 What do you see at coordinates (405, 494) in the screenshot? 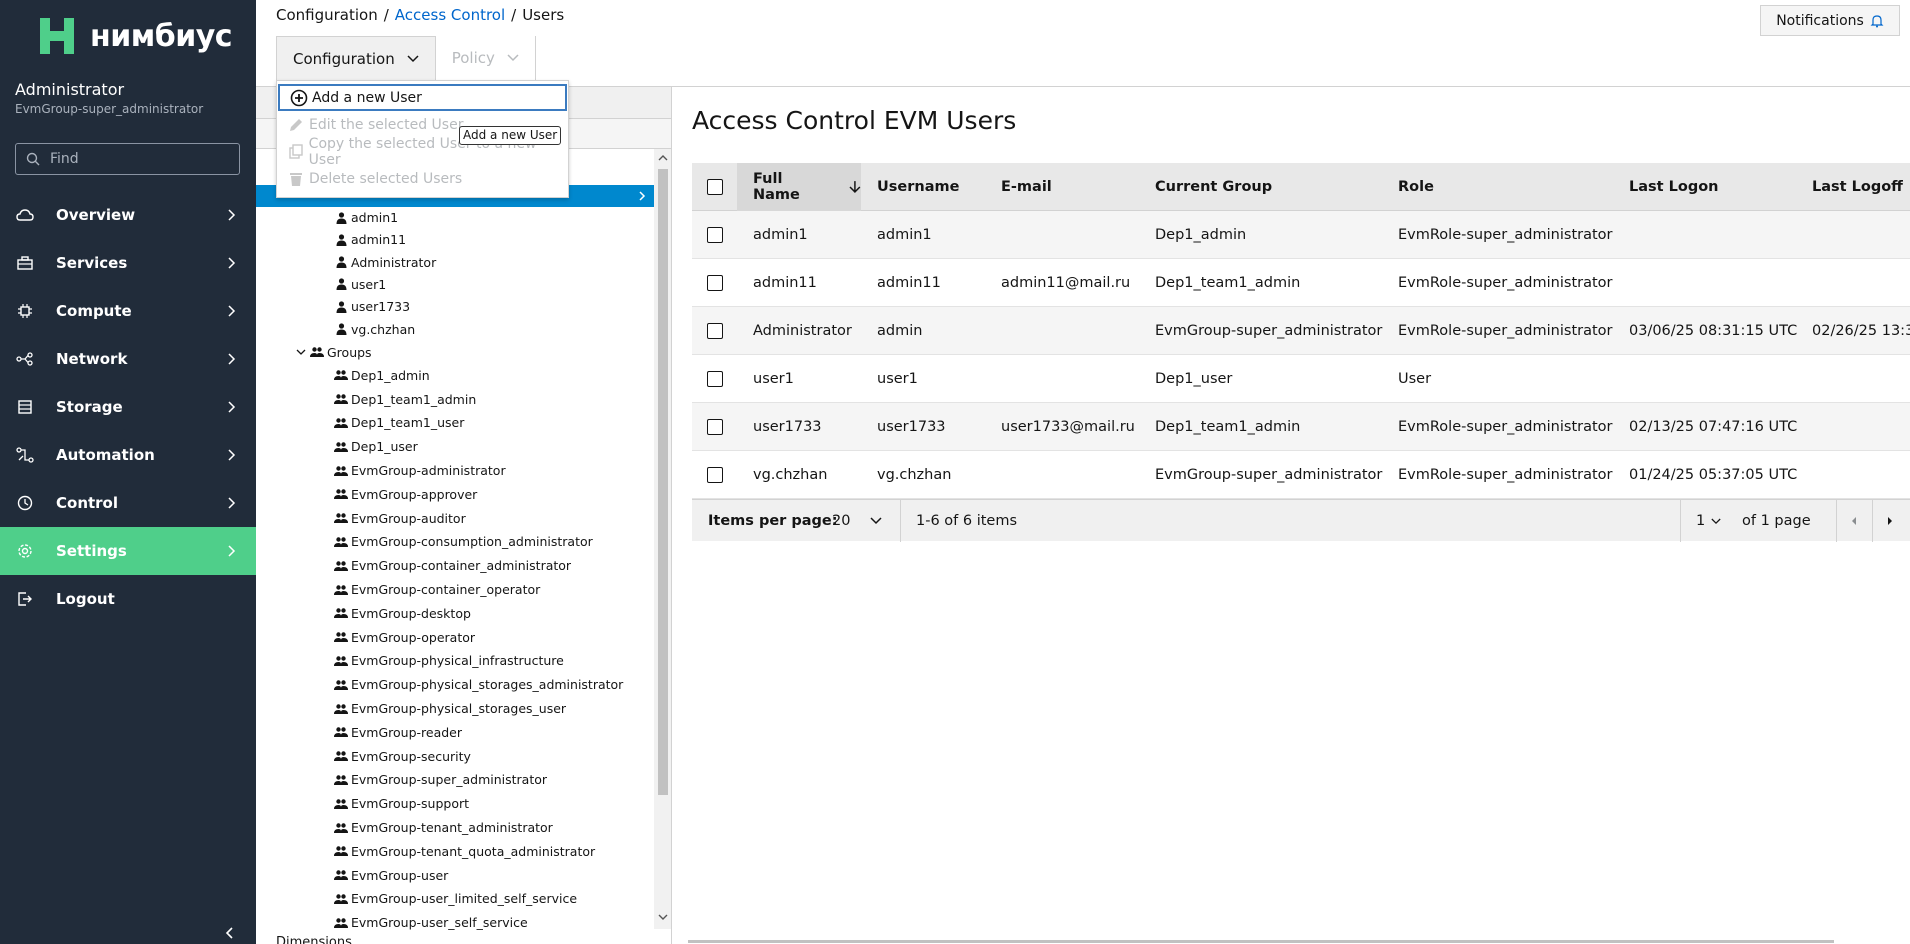
I see `tree-node-group: EvmGroup-approver` at bounding box center [405, 494].